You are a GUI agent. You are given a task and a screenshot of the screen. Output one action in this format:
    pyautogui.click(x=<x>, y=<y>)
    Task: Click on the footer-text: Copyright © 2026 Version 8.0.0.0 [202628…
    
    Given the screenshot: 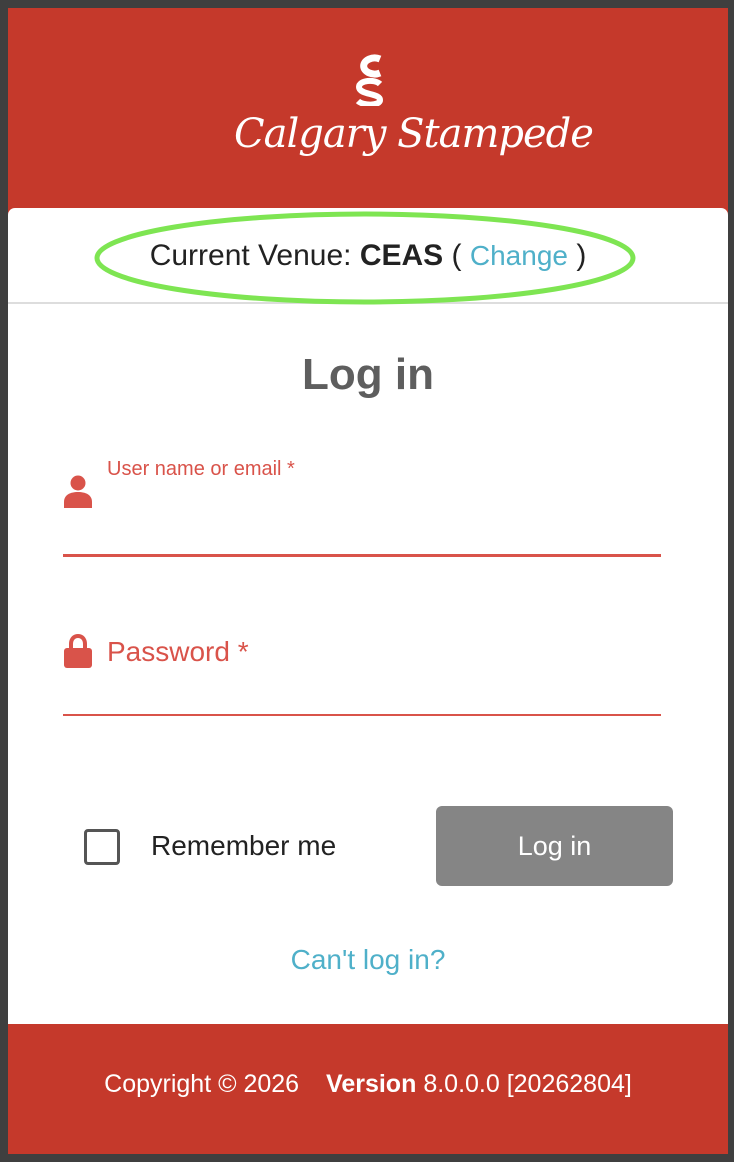 What is the action you would take?
    pyautogui.click(x=368, y=1084)
    